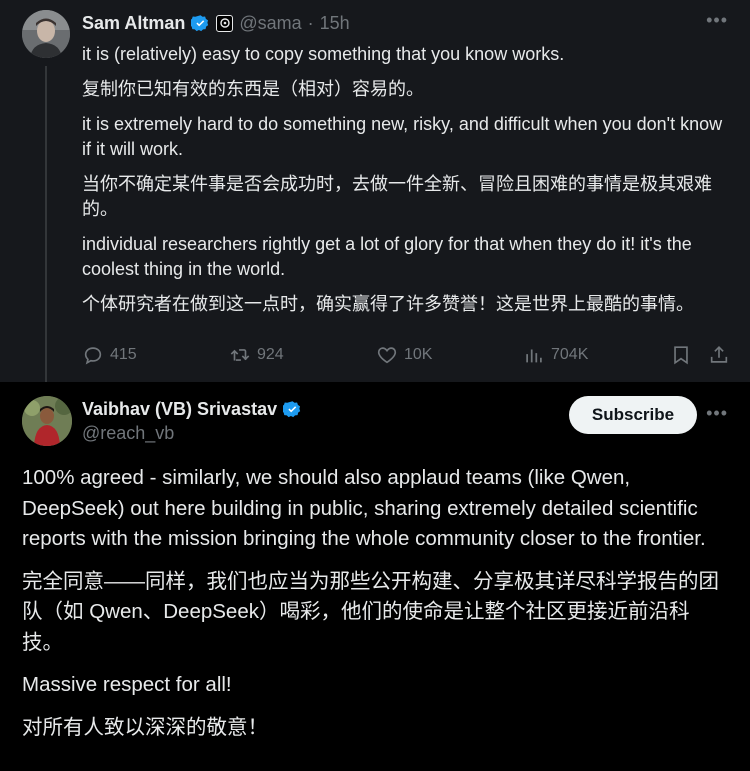 This screenshot has width=750, height=771. Describe the element at coordinates (46, 224) in the screenshot. I see `thread-connector-line` at that location.